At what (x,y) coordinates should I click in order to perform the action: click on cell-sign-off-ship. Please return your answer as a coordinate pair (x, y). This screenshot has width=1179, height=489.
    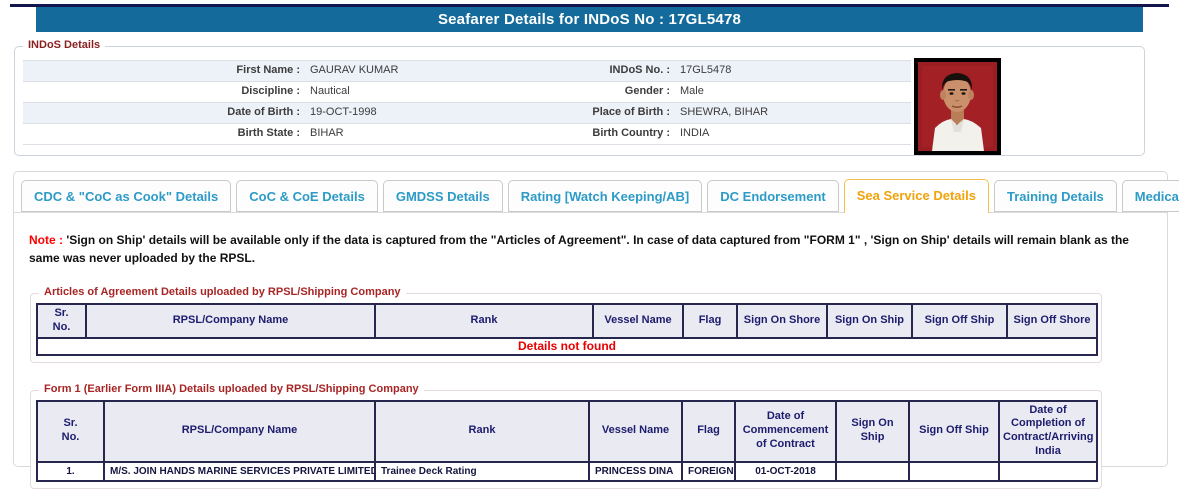
    Looking at the image, I should click on (954, 471).